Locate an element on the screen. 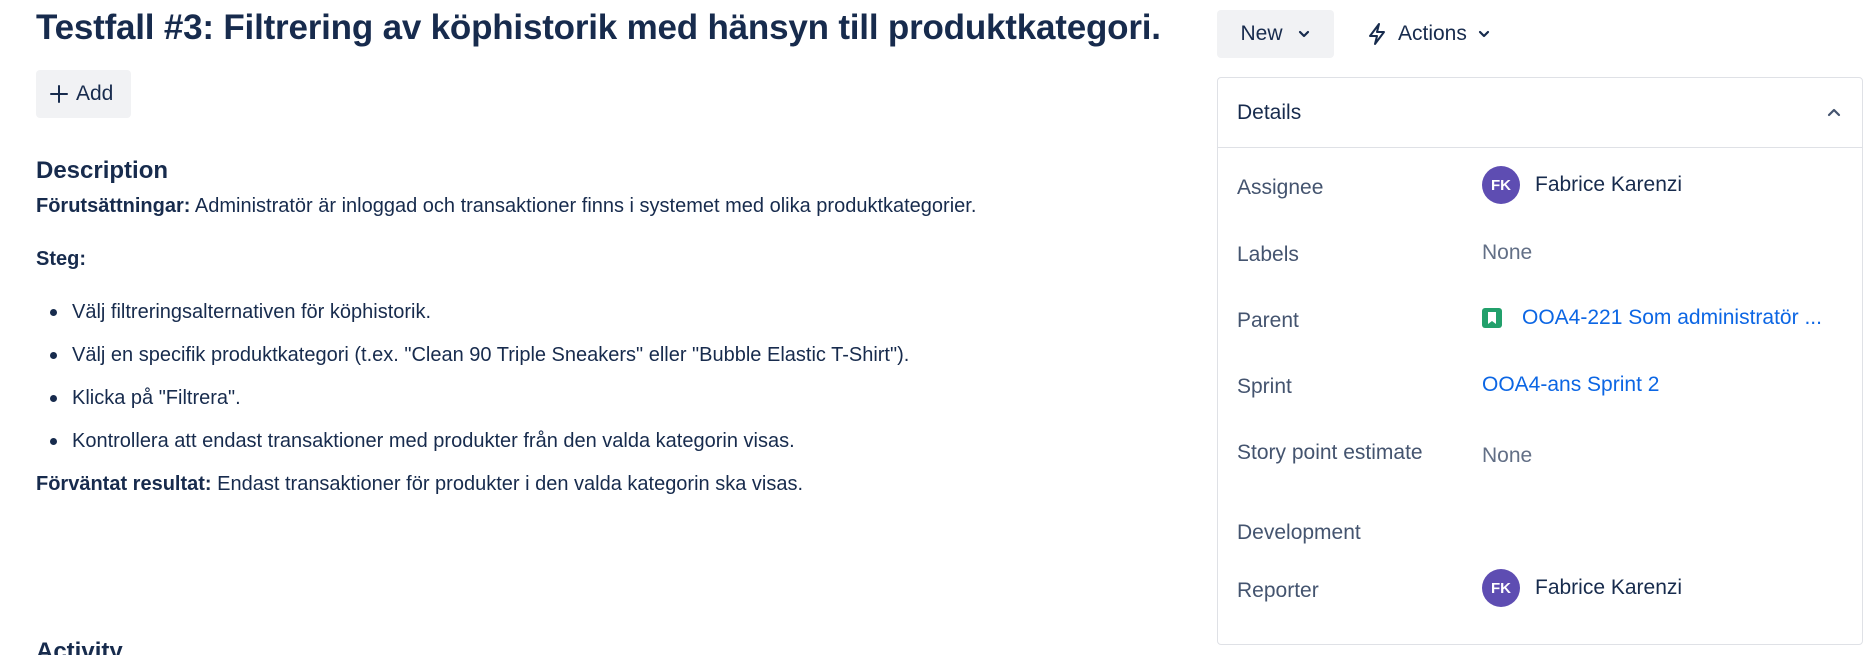  add-button: Add is located at coordinates (84, 94).